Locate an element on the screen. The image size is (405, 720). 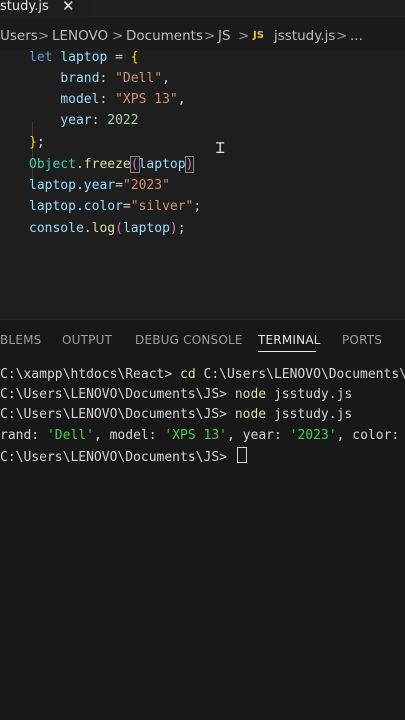
terminal-prompt: C:\xampp\htdocs\React> is located at coordinates (90, 374).